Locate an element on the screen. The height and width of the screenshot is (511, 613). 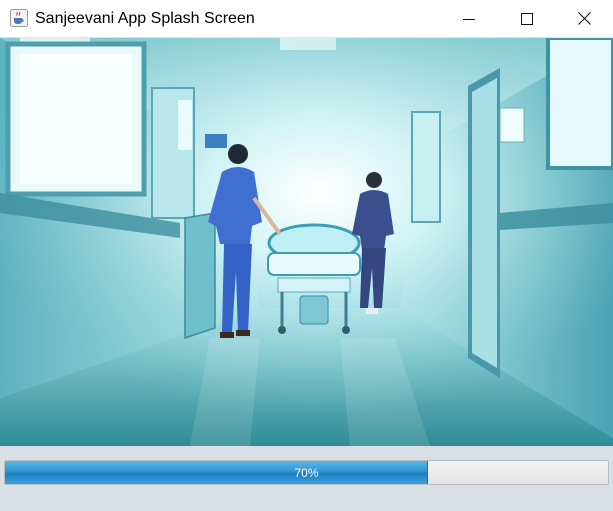
progress-bar: 70% is located at coordinates (306, 472).